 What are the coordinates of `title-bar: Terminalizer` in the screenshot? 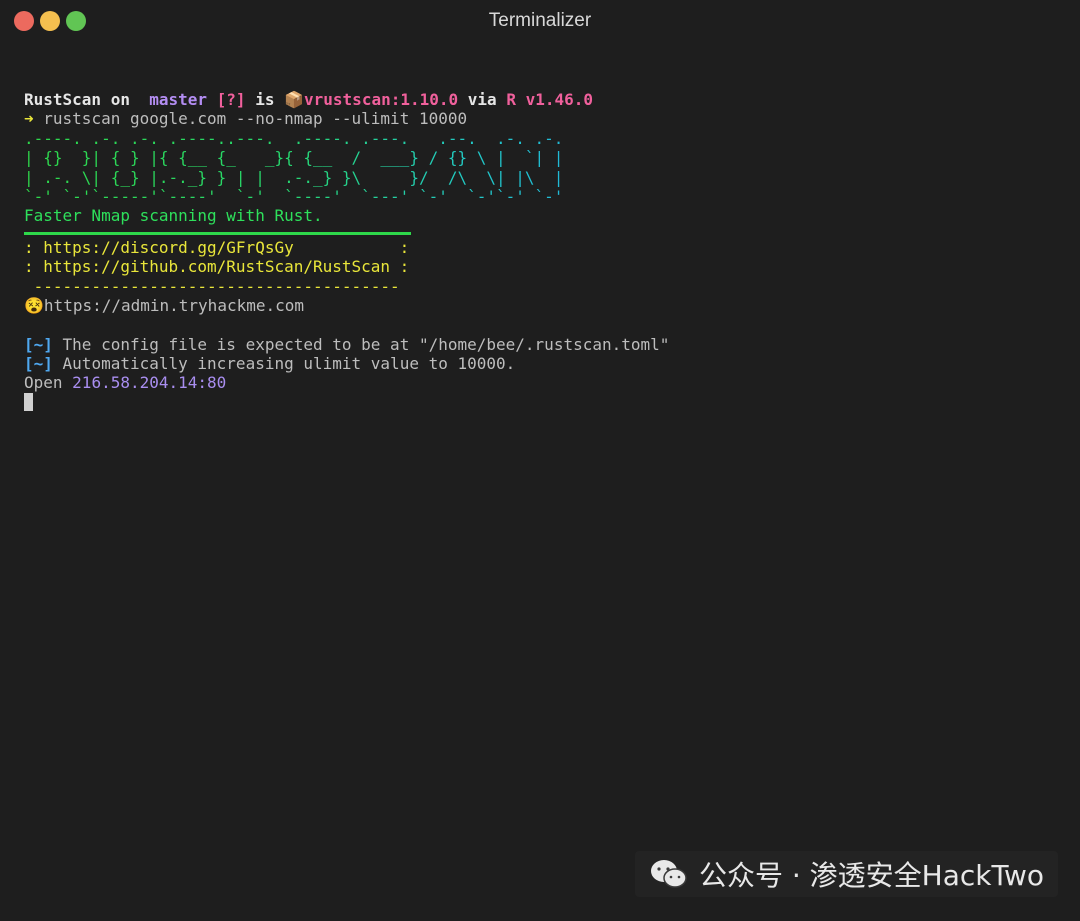 It's located at (540, 21).